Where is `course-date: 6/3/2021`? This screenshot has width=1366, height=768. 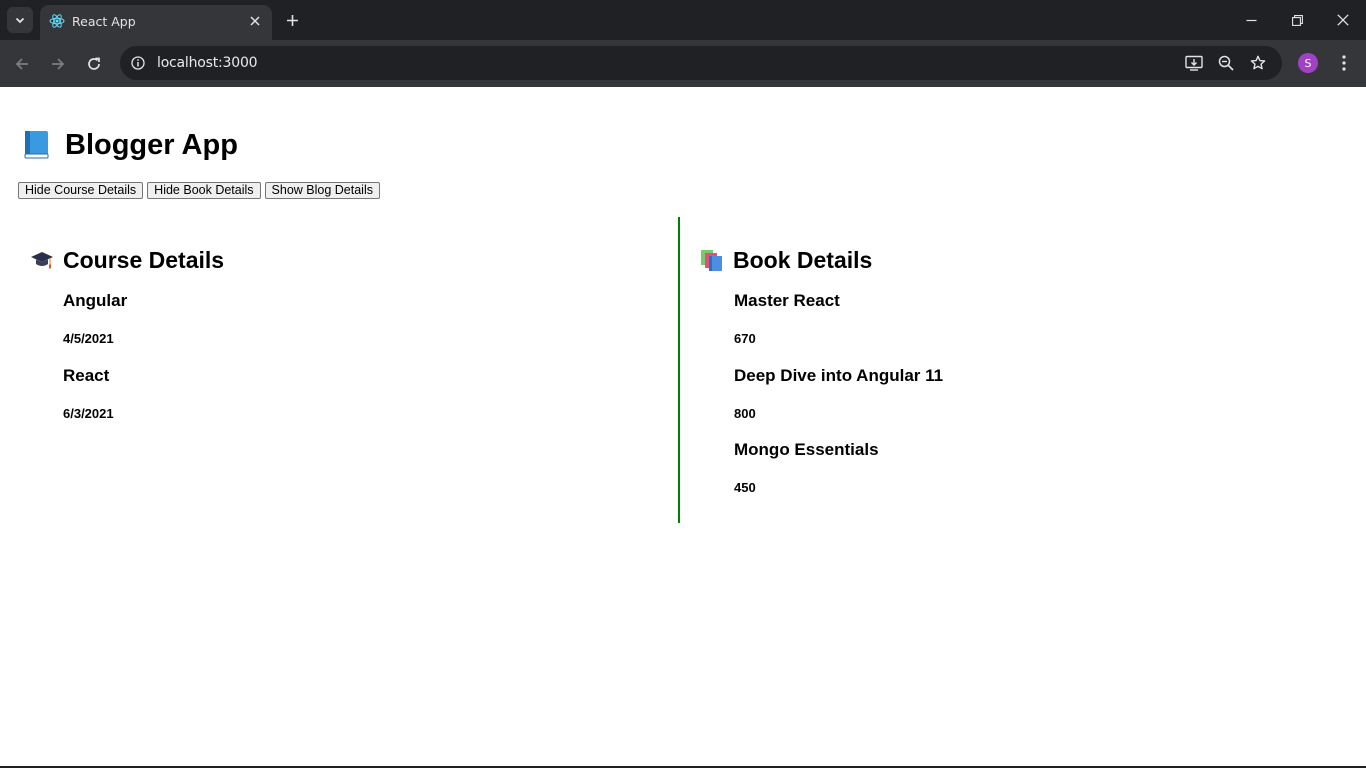
course-date: 6/3/2021 is located at coordinates (88, 413).